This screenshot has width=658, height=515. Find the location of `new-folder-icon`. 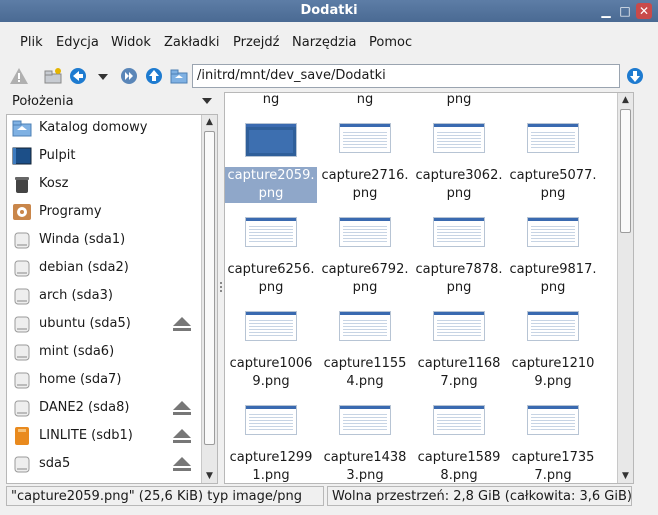

new-folder-icon is located at coordinates (53, 76).